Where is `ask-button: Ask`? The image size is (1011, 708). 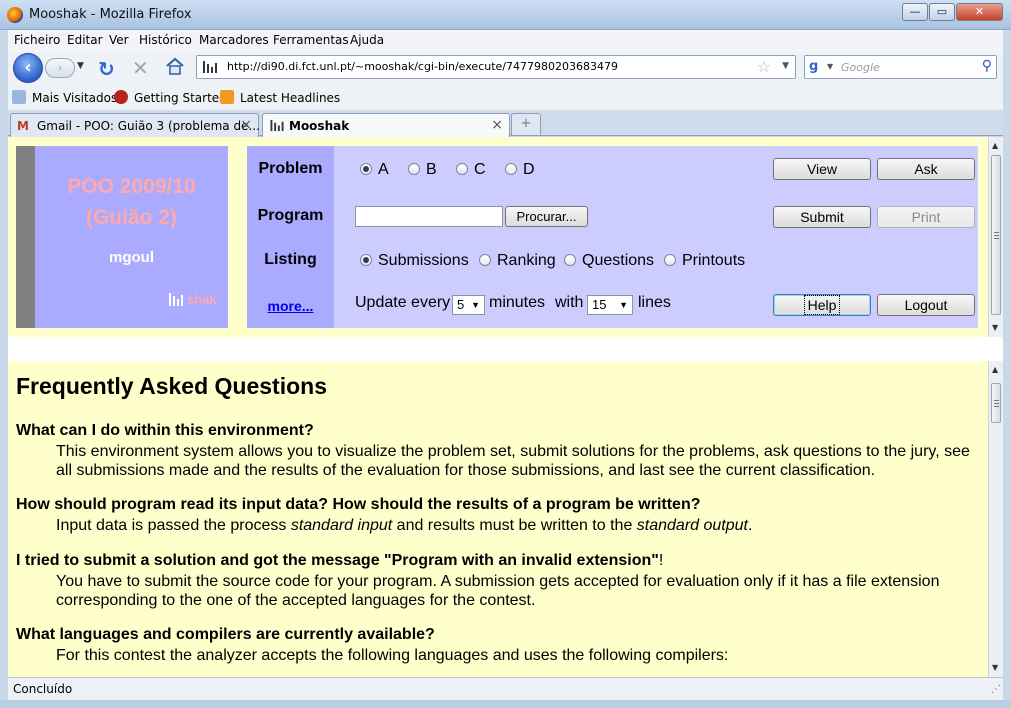 ask-button: Ask is located at coordinates (926, 169).